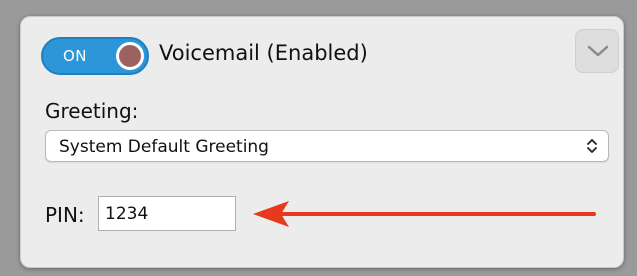 The height and width of the screenshot is (276, 637). I want to click on up-down-arrows-icon, so click(592, 146).